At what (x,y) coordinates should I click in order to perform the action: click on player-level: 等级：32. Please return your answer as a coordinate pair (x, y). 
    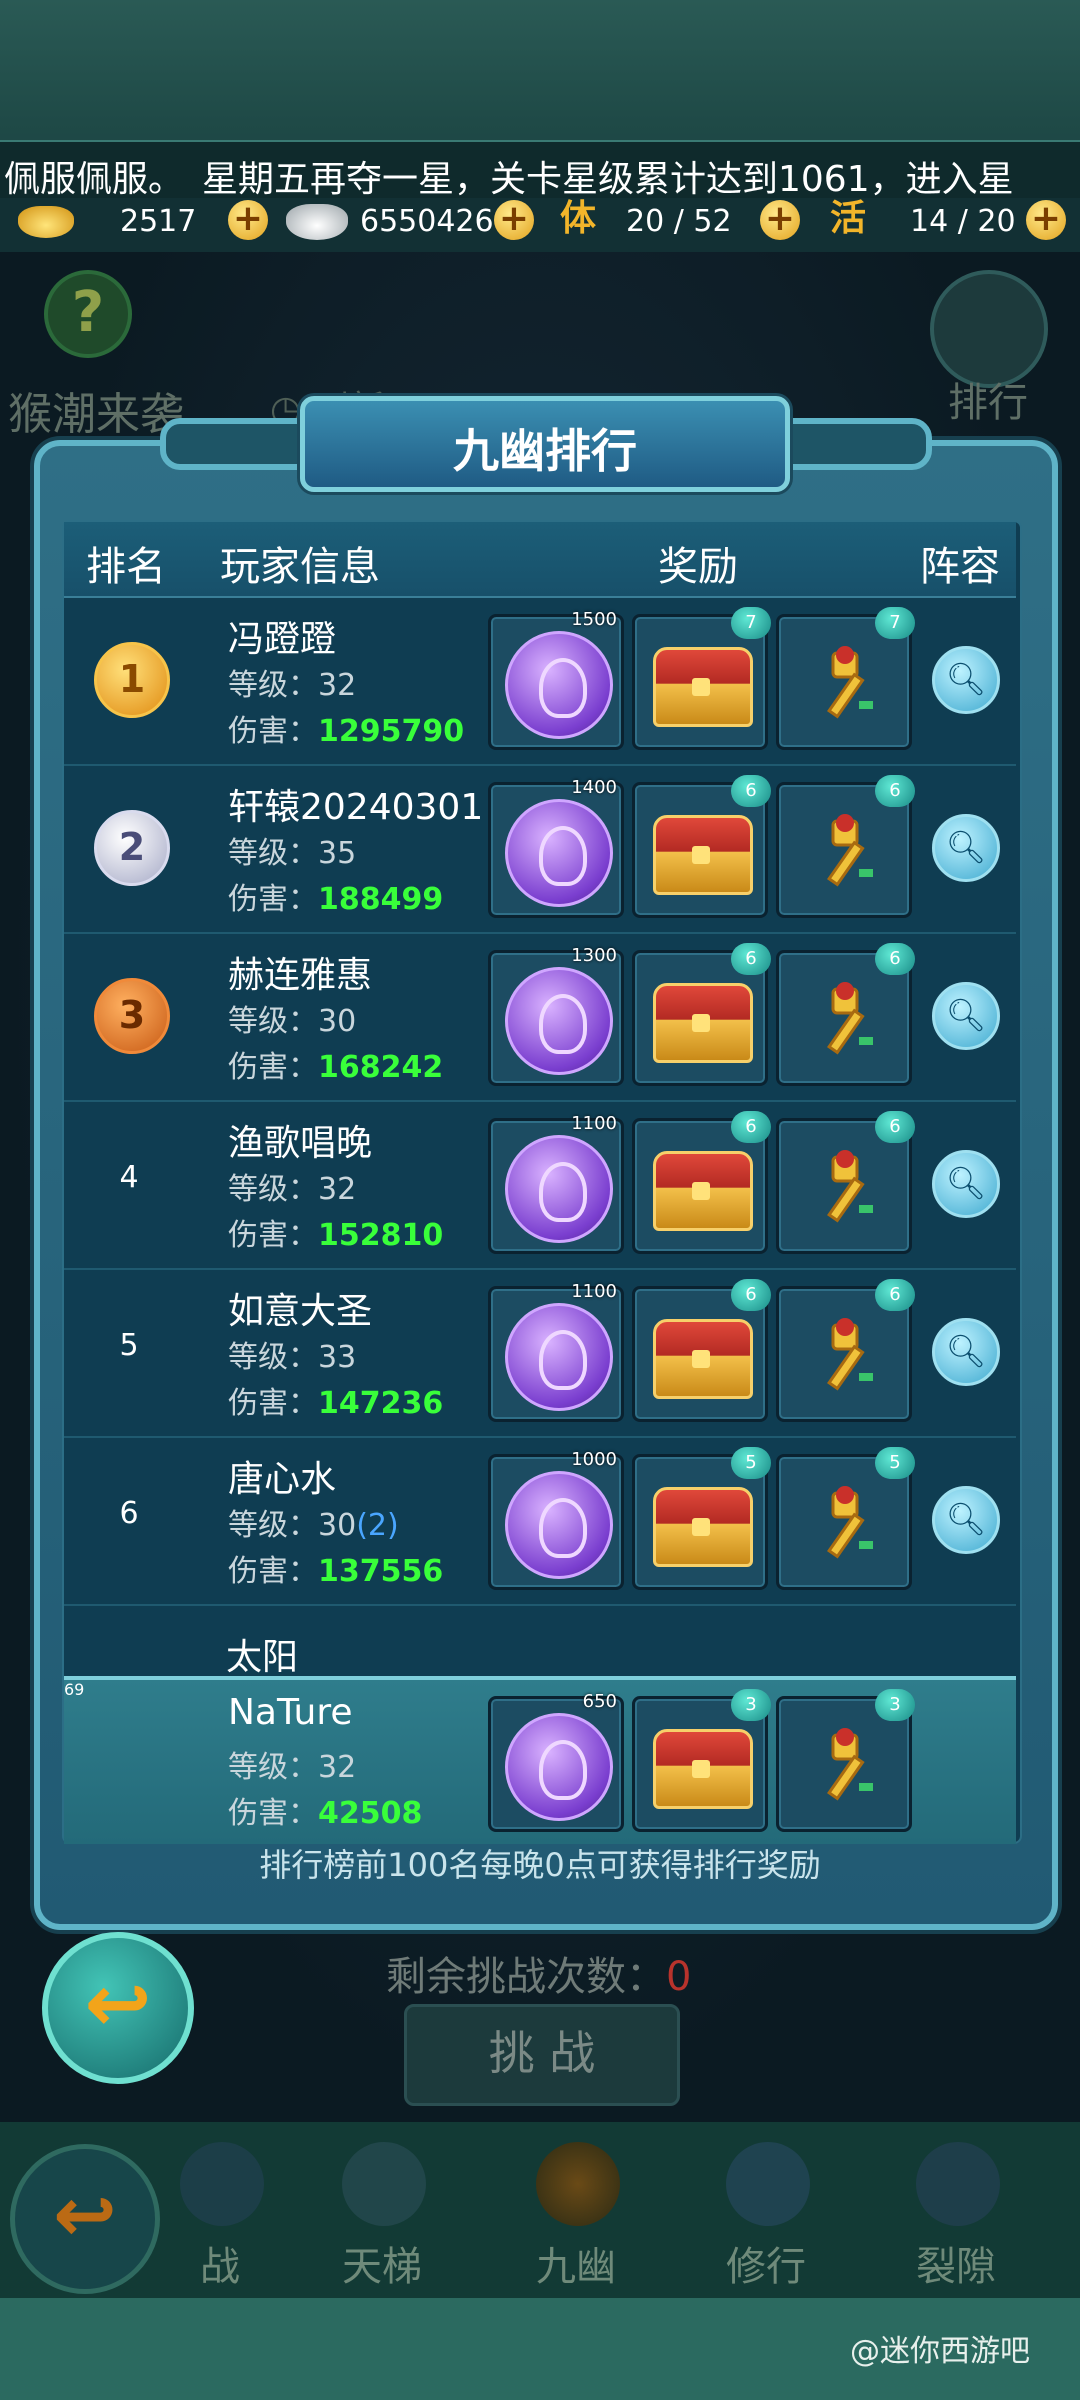
    Looking at the image, I should click on (292, 685).